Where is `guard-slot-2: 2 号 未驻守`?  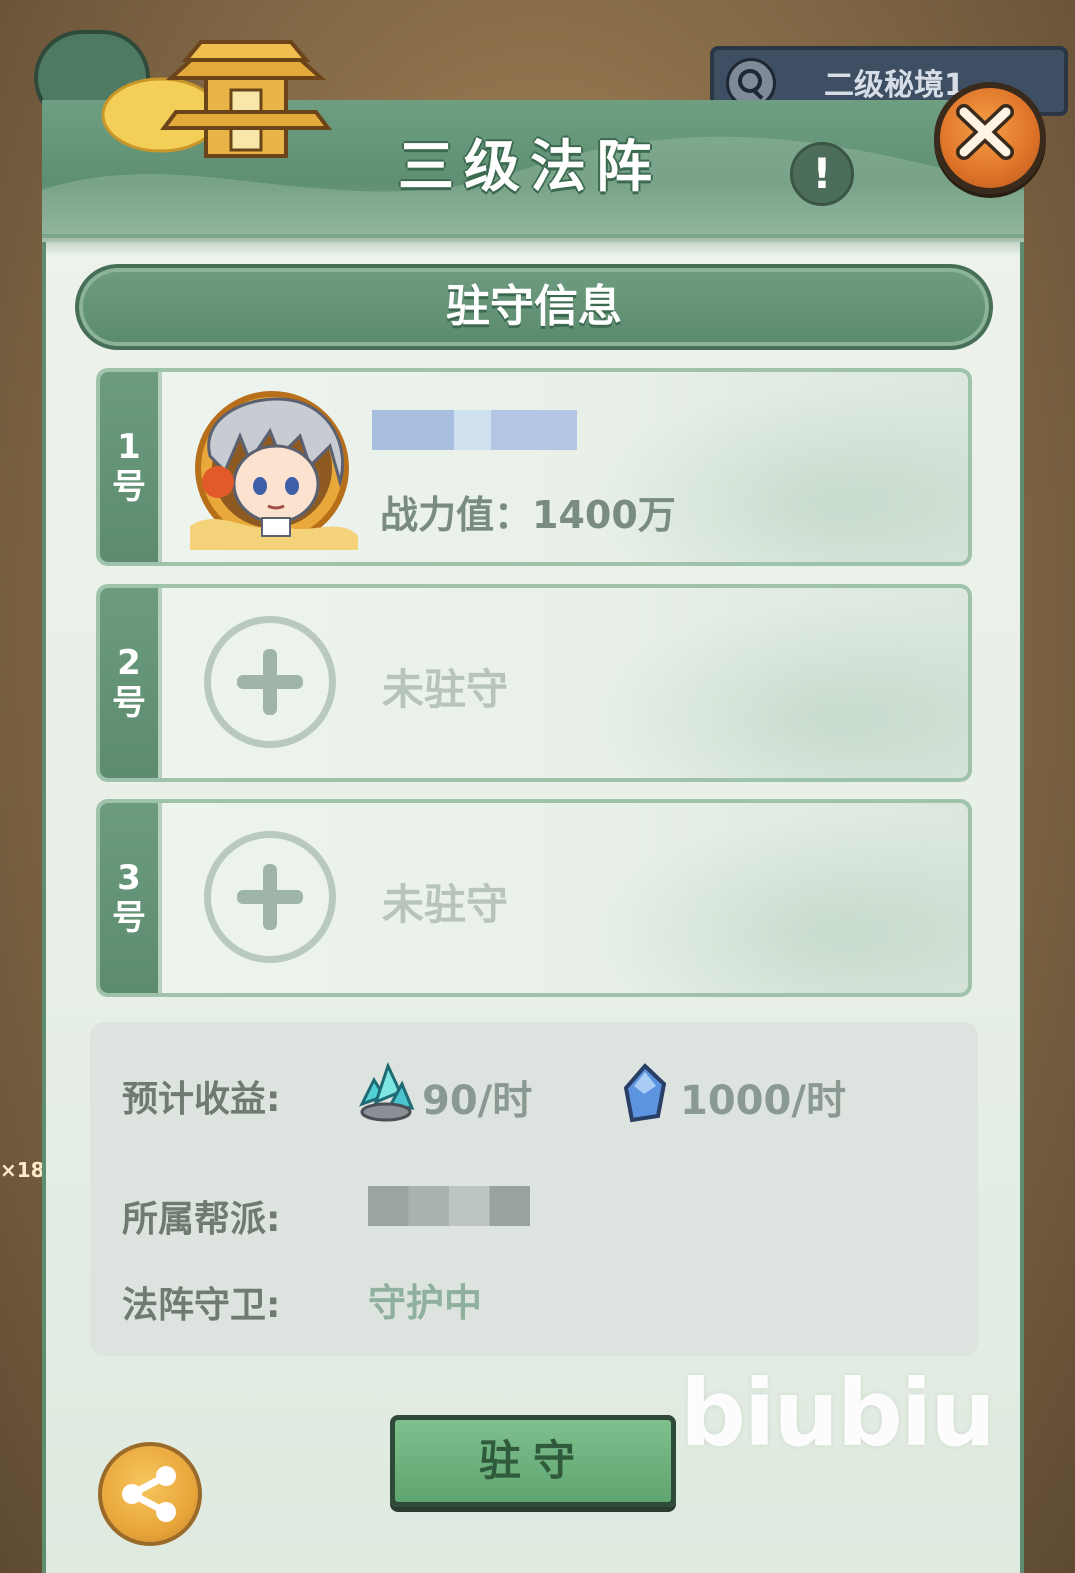
guard-slot-2: 2 号 未驻守 is located at coordinates (534, 683).